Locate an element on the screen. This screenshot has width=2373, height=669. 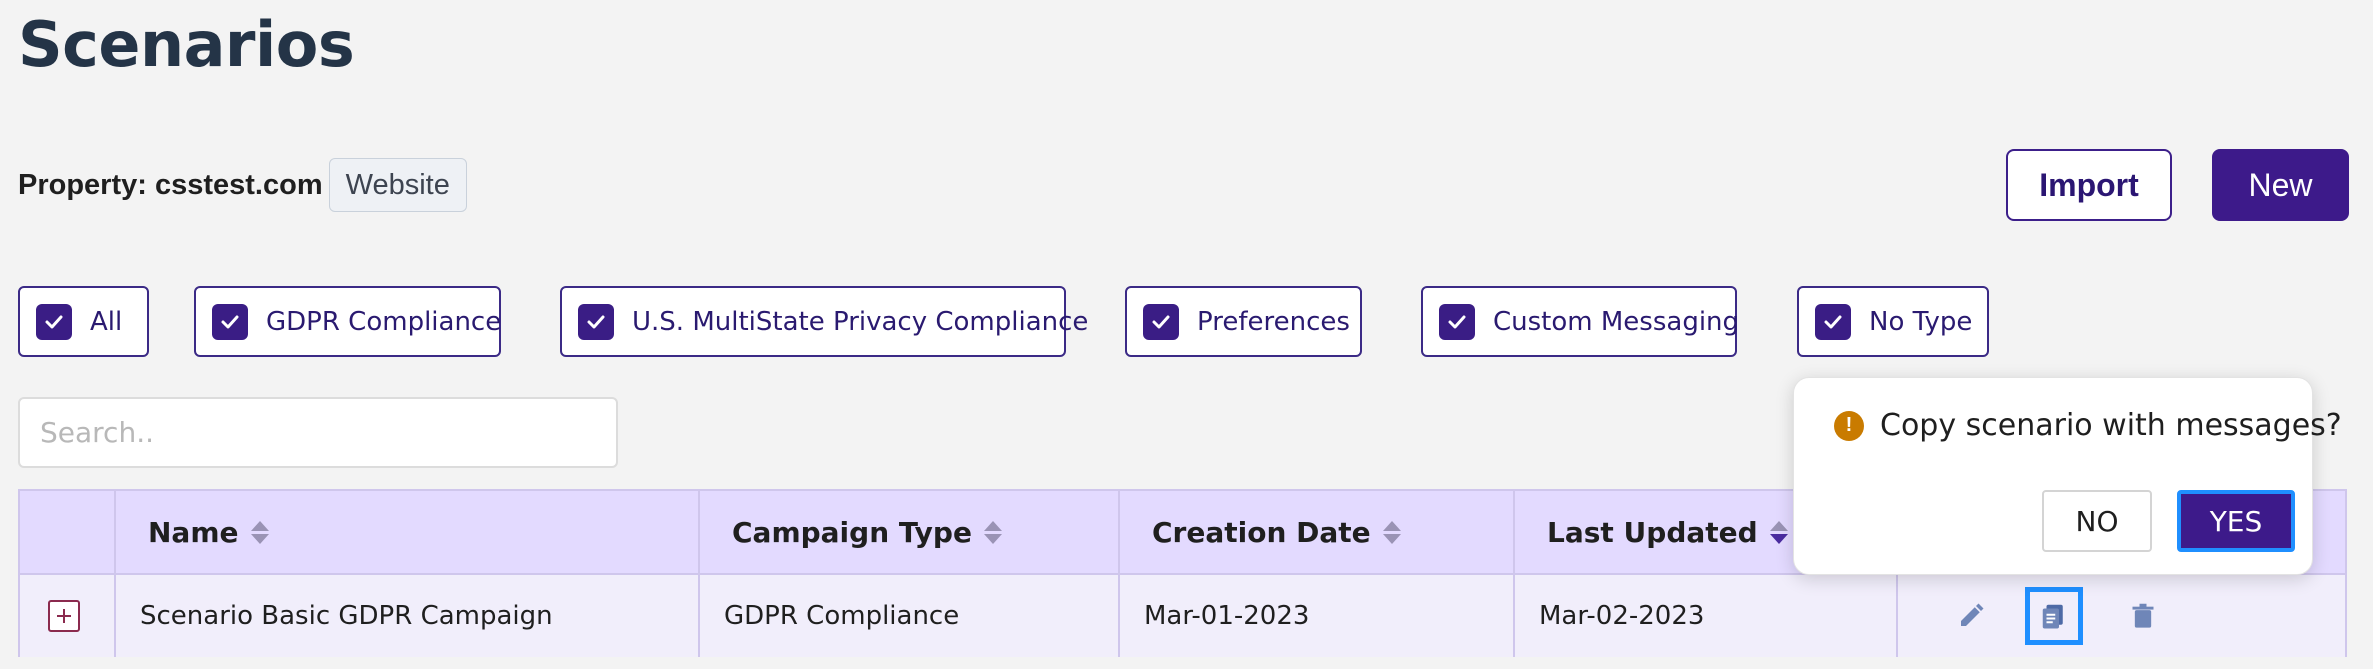
trash-icon is located at coordinates (2143, 616).